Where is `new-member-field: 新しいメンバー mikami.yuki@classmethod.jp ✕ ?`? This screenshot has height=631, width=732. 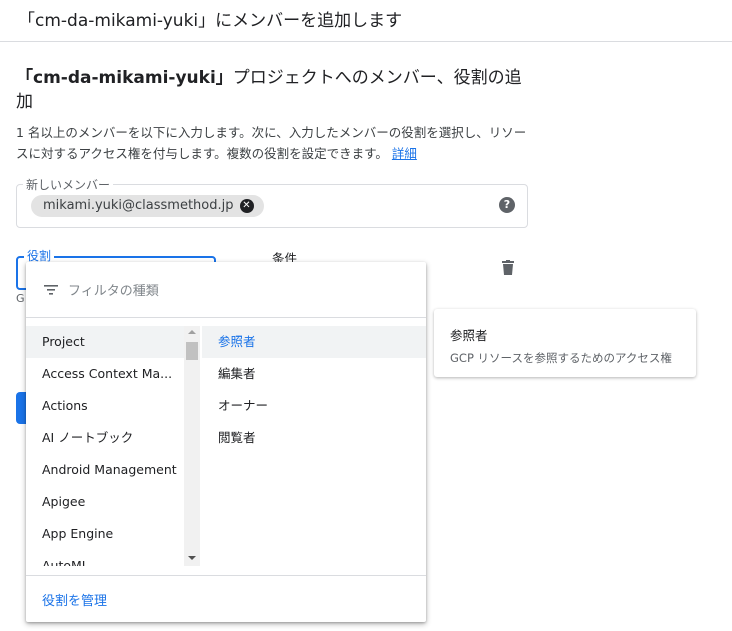
new-member-field: 新しいメンバー mikami.yuki@classmethod.jp ✕ ? is located at coordinates (272, 202).